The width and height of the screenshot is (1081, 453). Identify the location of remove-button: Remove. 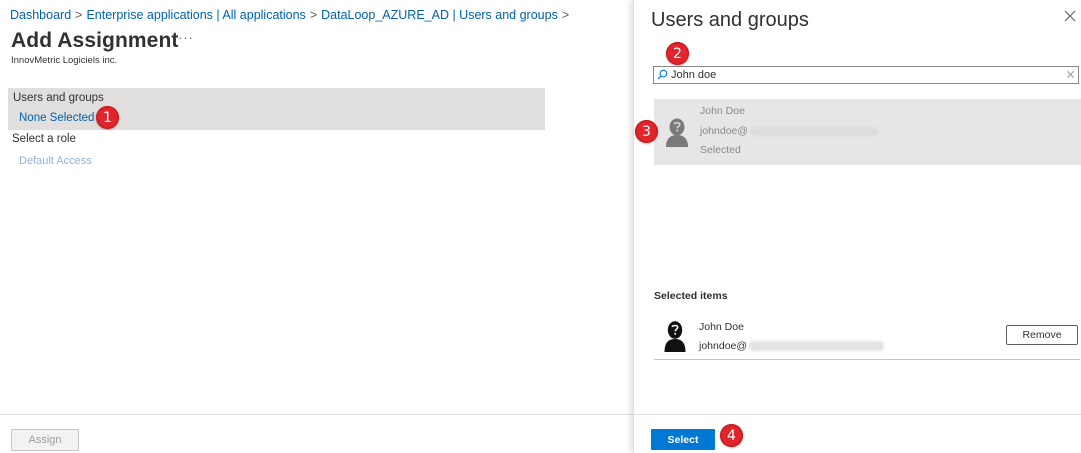
(1042, 335).